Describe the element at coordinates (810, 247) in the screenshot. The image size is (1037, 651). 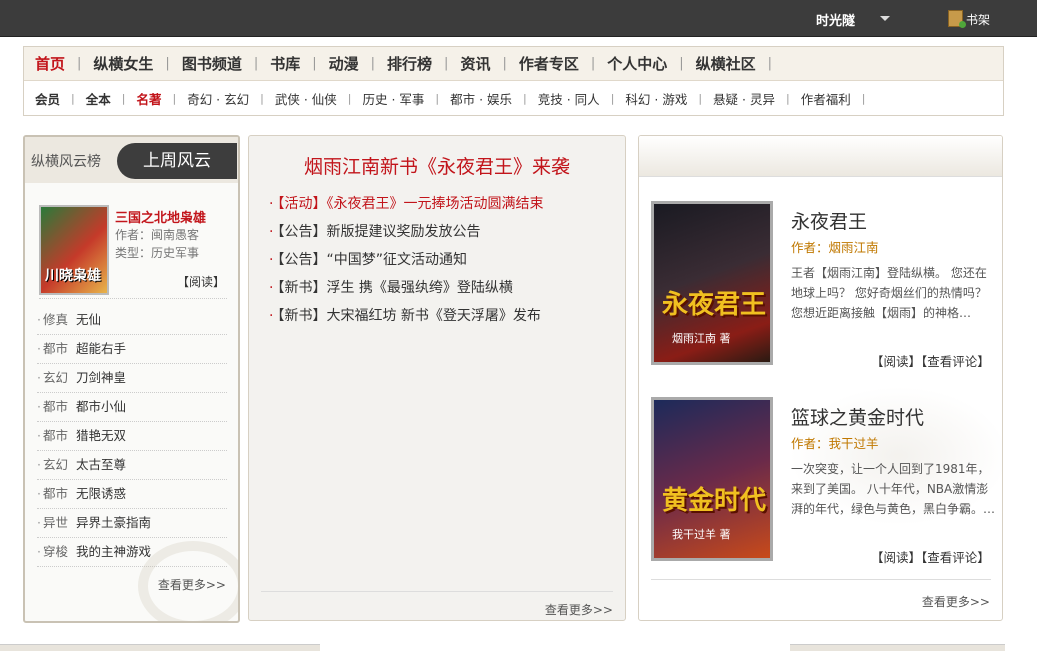
I see `author-label: 作者：` at that location.